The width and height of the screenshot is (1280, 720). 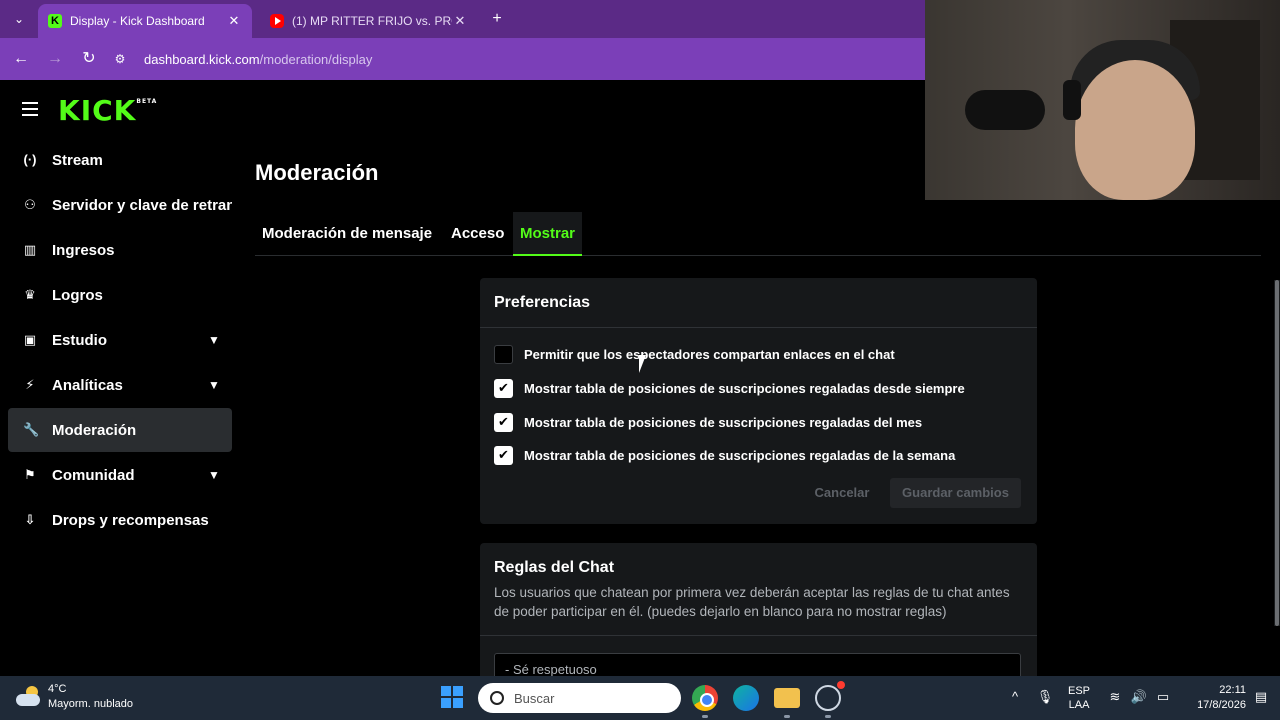 I want to click on battery-icon: ▭, so click(x=1163, y=697).